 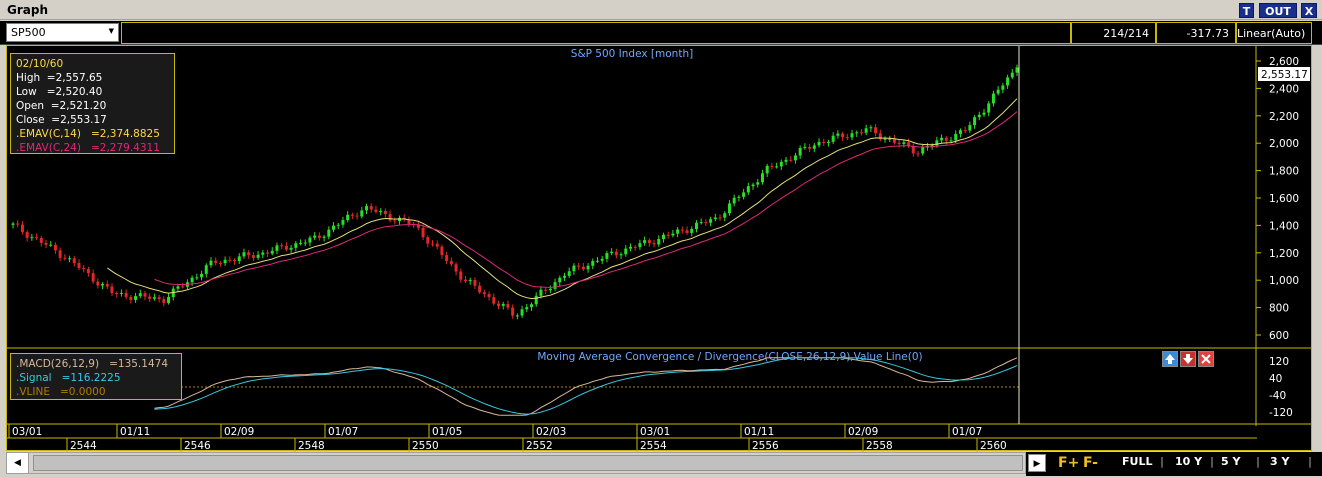 I want to click on zoom-in-button: F+, so click(x=1068, y=463).